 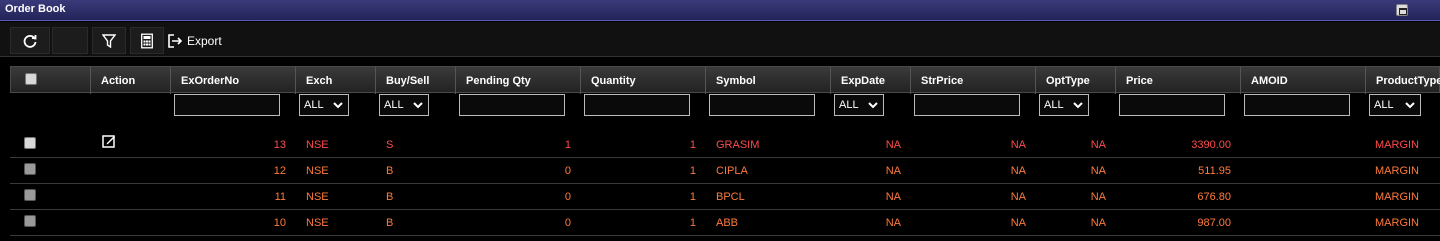 I want to click on calculator-icon, so click(x=147, y=40).